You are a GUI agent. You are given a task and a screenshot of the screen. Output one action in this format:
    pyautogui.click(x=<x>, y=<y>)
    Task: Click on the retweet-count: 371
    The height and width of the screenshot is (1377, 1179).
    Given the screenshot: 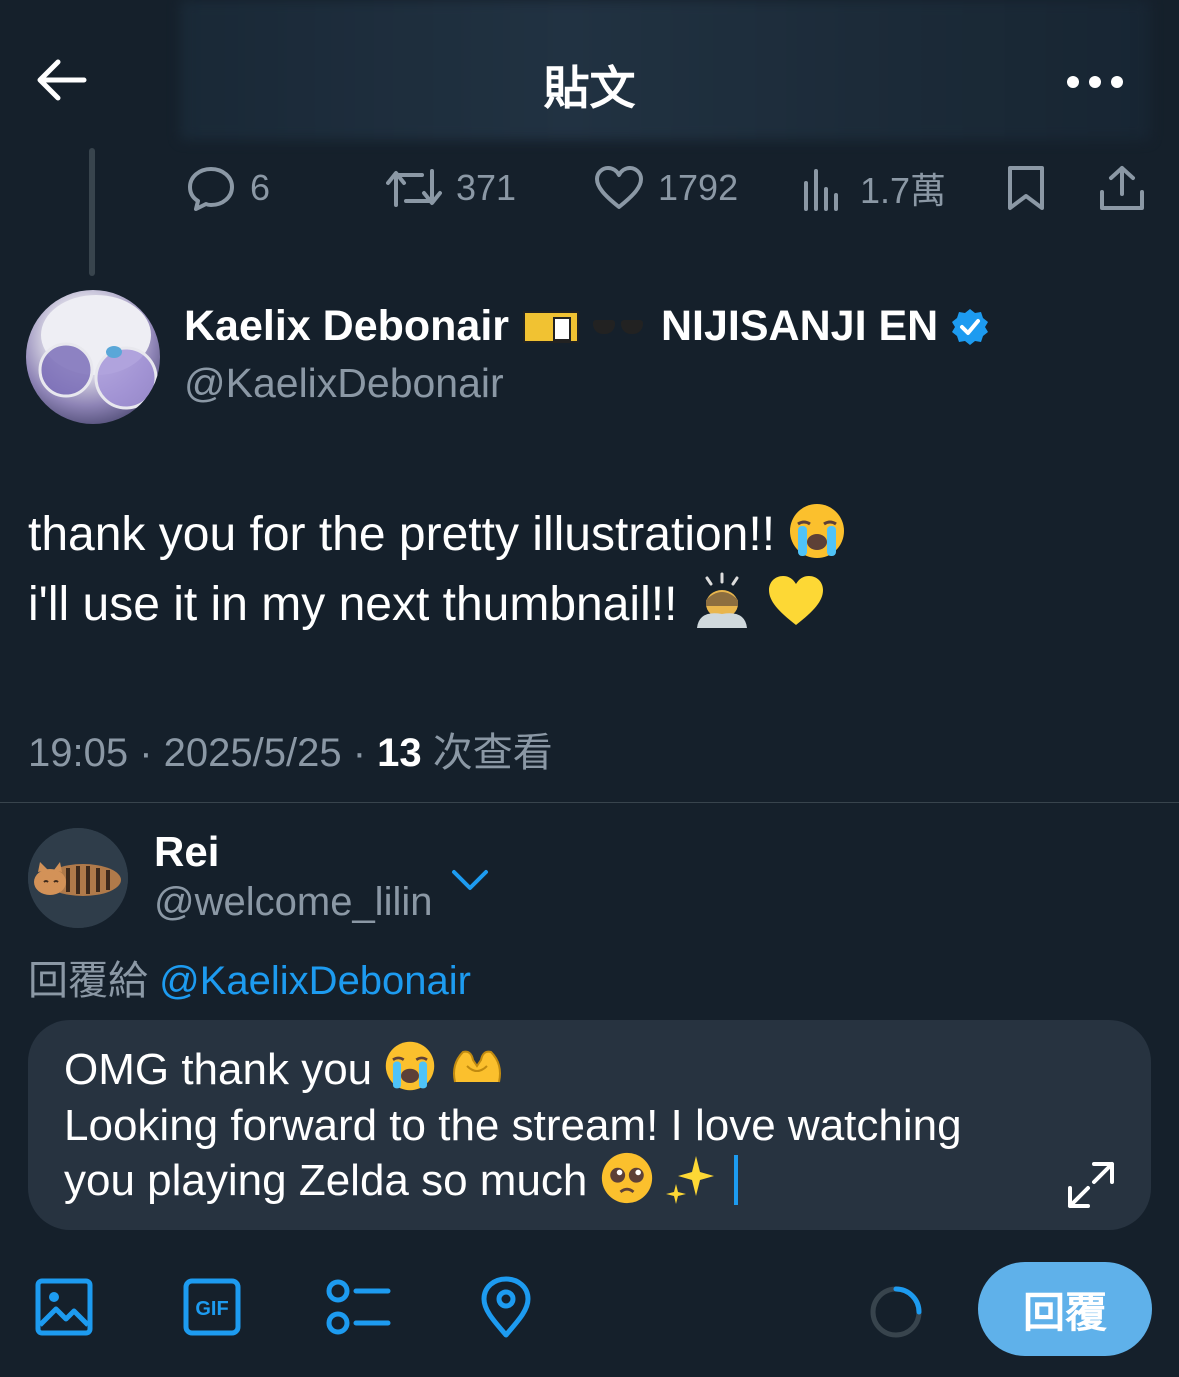 What is the action you would take?
    pyautogui.click(x=486, y=187)
    